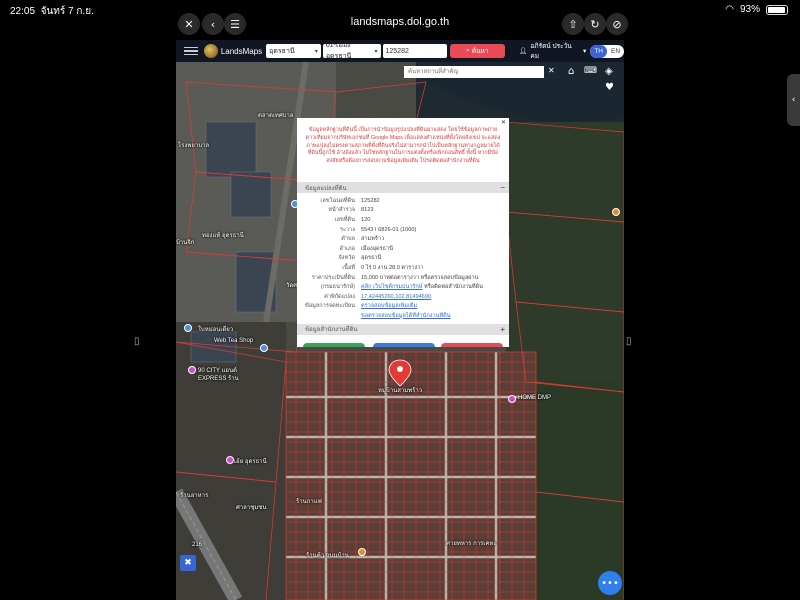  I want to click on info-row: ข้อมูลการจดทะเบียน ตรวจสอบข้อมูลเพิ่มเติม, so click(403, 307).